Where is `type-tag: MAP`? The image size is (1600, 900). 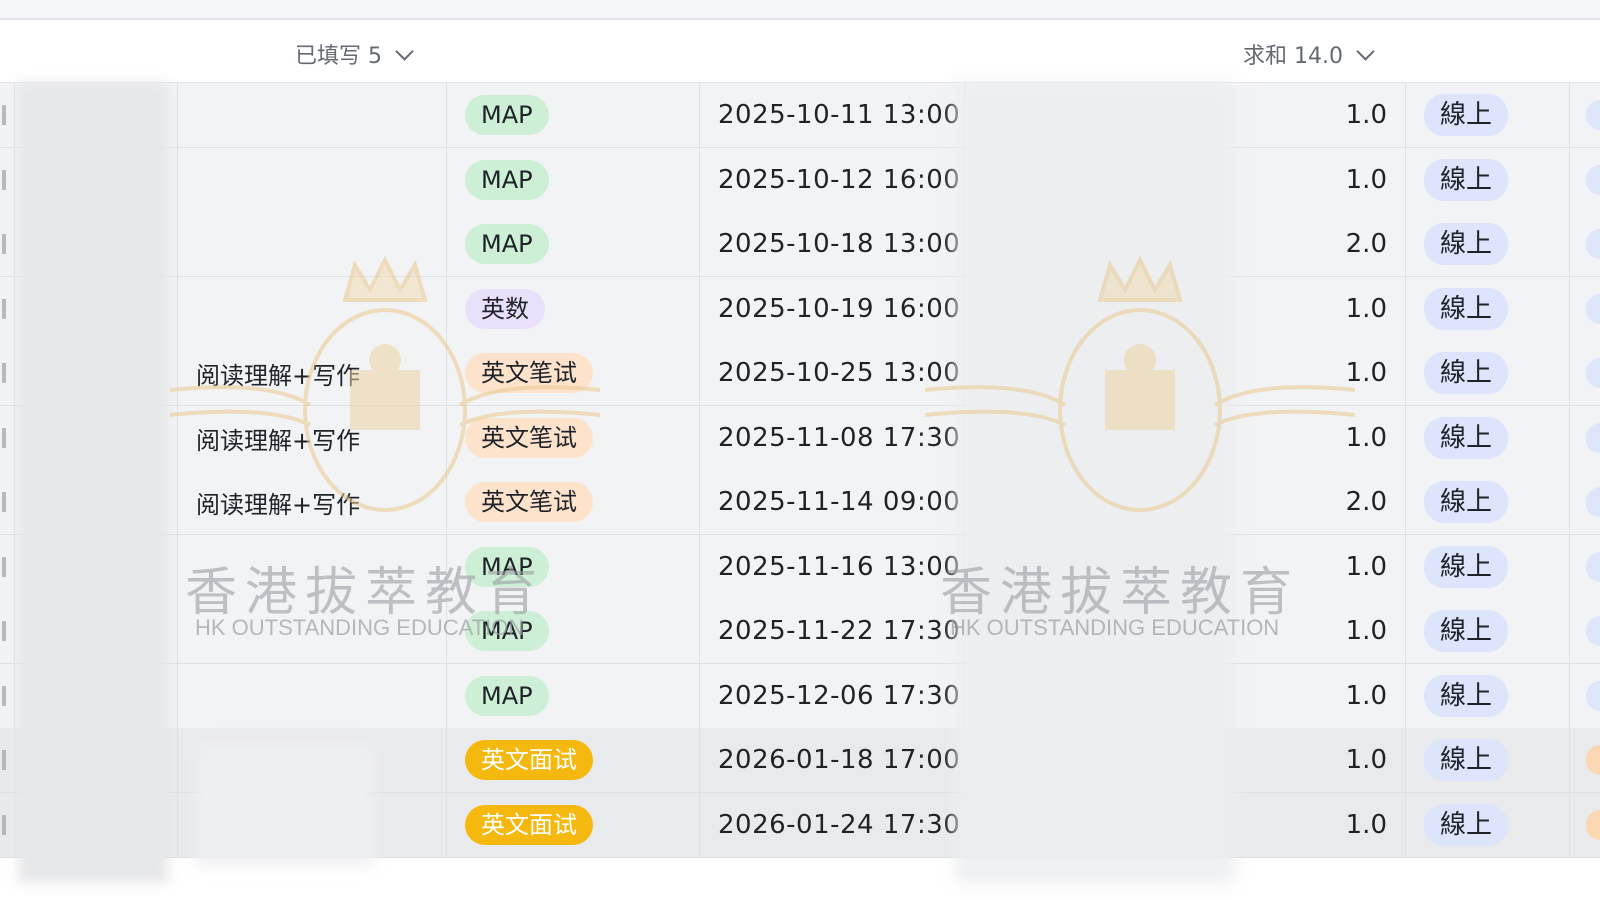 type-tag: MAP is located at coordinates (507, 696).